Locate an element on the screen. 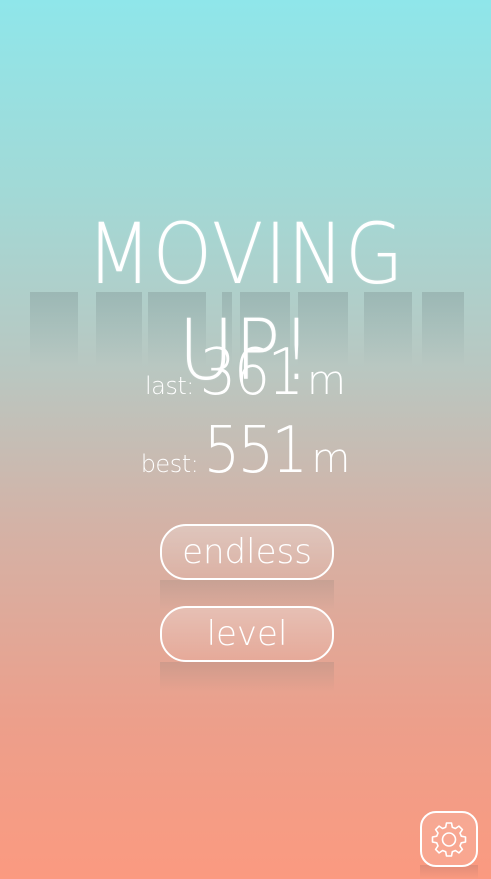  best-score-unit: m is located at coordinates (331, 459).